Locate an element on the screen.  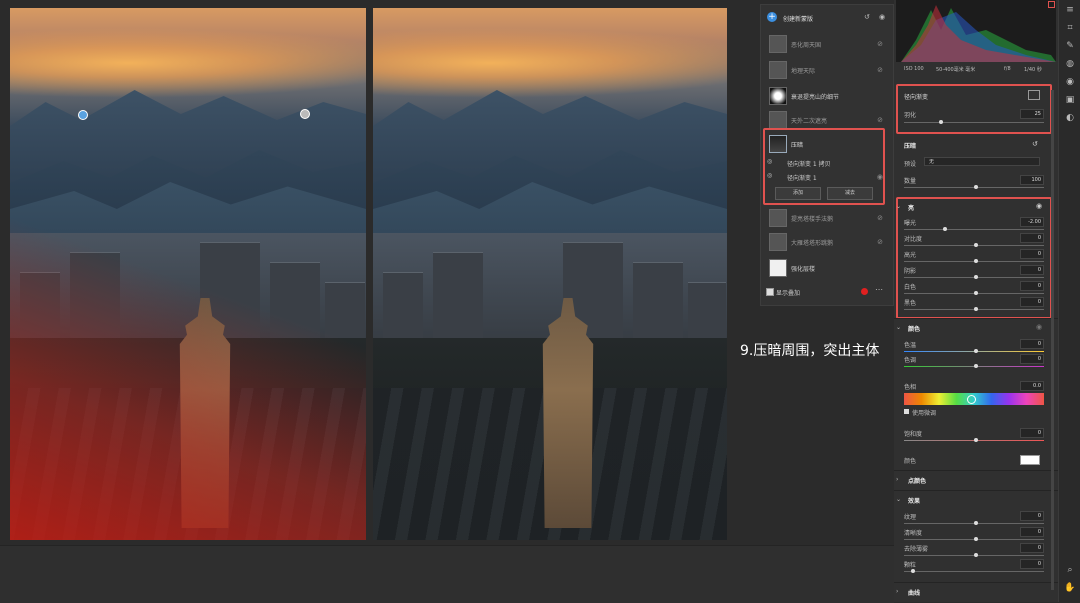
masks-icon: ◍ is located at coordinates (1070, 64).